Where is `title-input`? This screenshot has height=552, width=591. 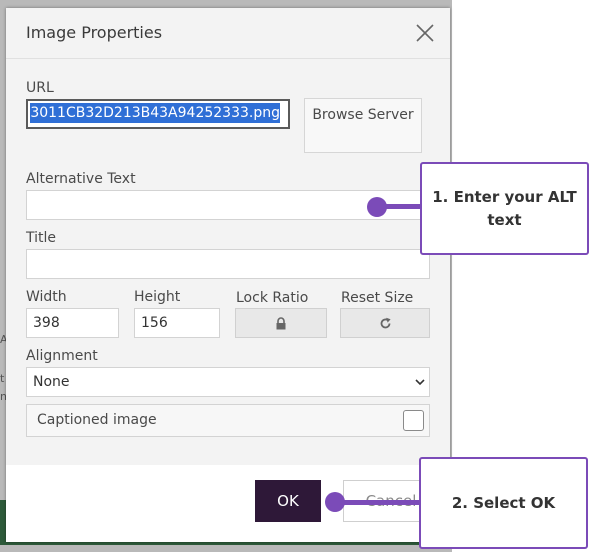 title-input is located at coordinates (228, 264).